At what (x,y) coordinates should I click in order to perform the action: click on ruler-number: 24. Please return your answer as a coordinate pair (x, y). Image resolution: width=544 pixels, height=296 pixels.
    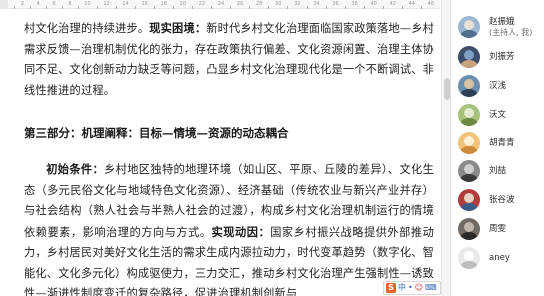
    Looking at the image, I should click on (221, 4).